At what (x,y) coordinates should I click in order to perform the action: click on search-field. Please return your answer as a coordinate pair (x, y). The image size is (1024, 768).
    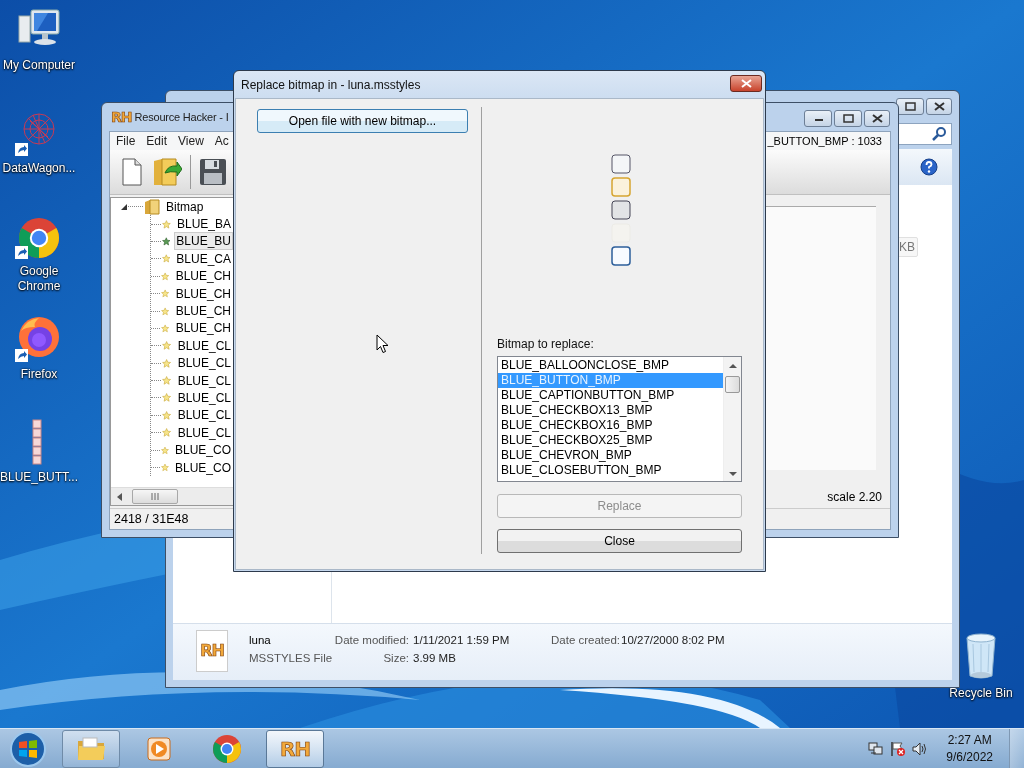
    Looking at the image, I should click on (925, 134).